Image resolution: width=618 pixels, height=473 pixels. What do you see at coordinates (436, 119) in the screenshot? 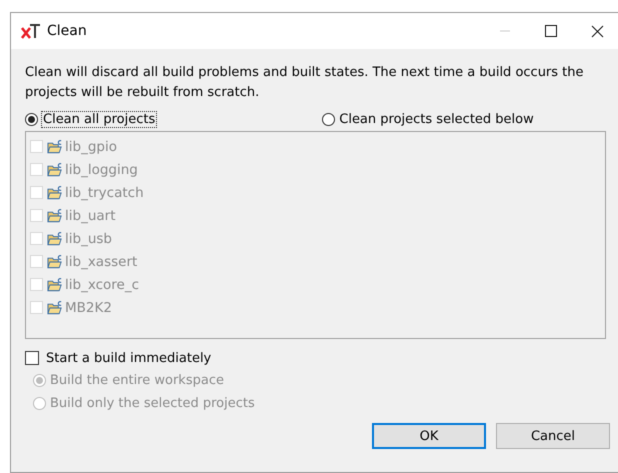
I see `radio-label: Clean projects selected below` at bounding box center [436, 119].